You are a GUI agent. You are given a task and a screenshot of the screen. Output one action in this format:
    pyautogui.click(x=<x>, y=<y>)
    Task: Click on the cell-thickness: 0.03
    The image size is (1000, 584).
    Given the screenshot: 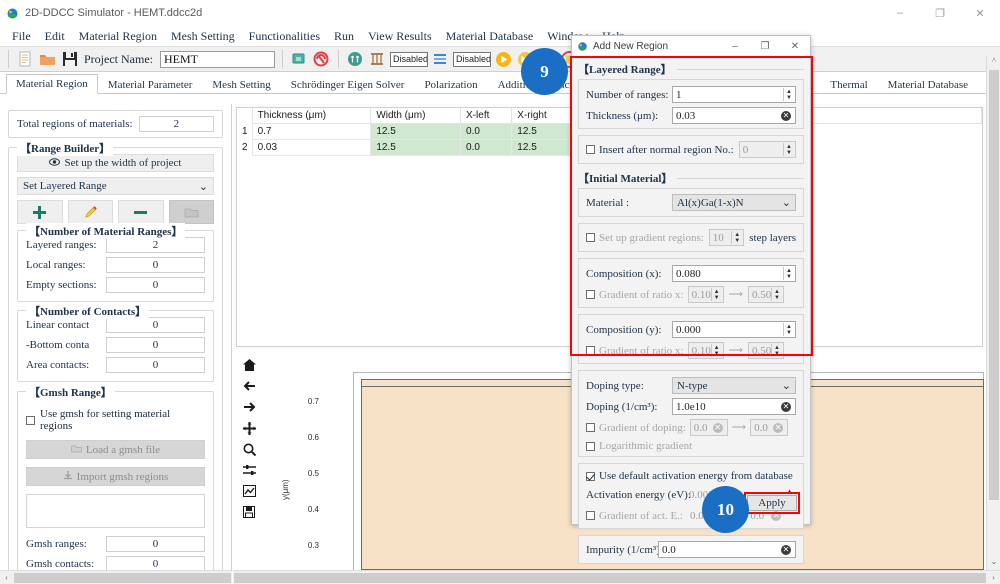 What is the action you would take?
    pyautogui.click(x=311, y=147)
    